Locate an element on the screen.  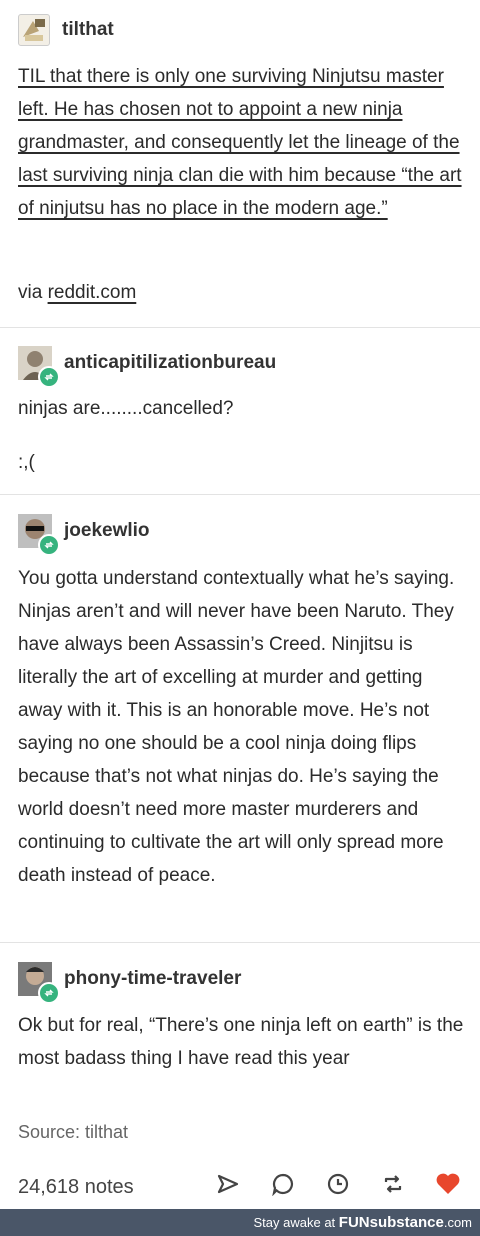
avatar-image is located at coordinates (34, 30).